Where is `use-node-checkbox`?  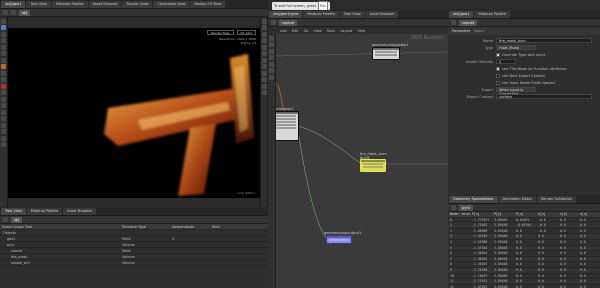
use-node-checkbox is located at coordinates (498, 68).